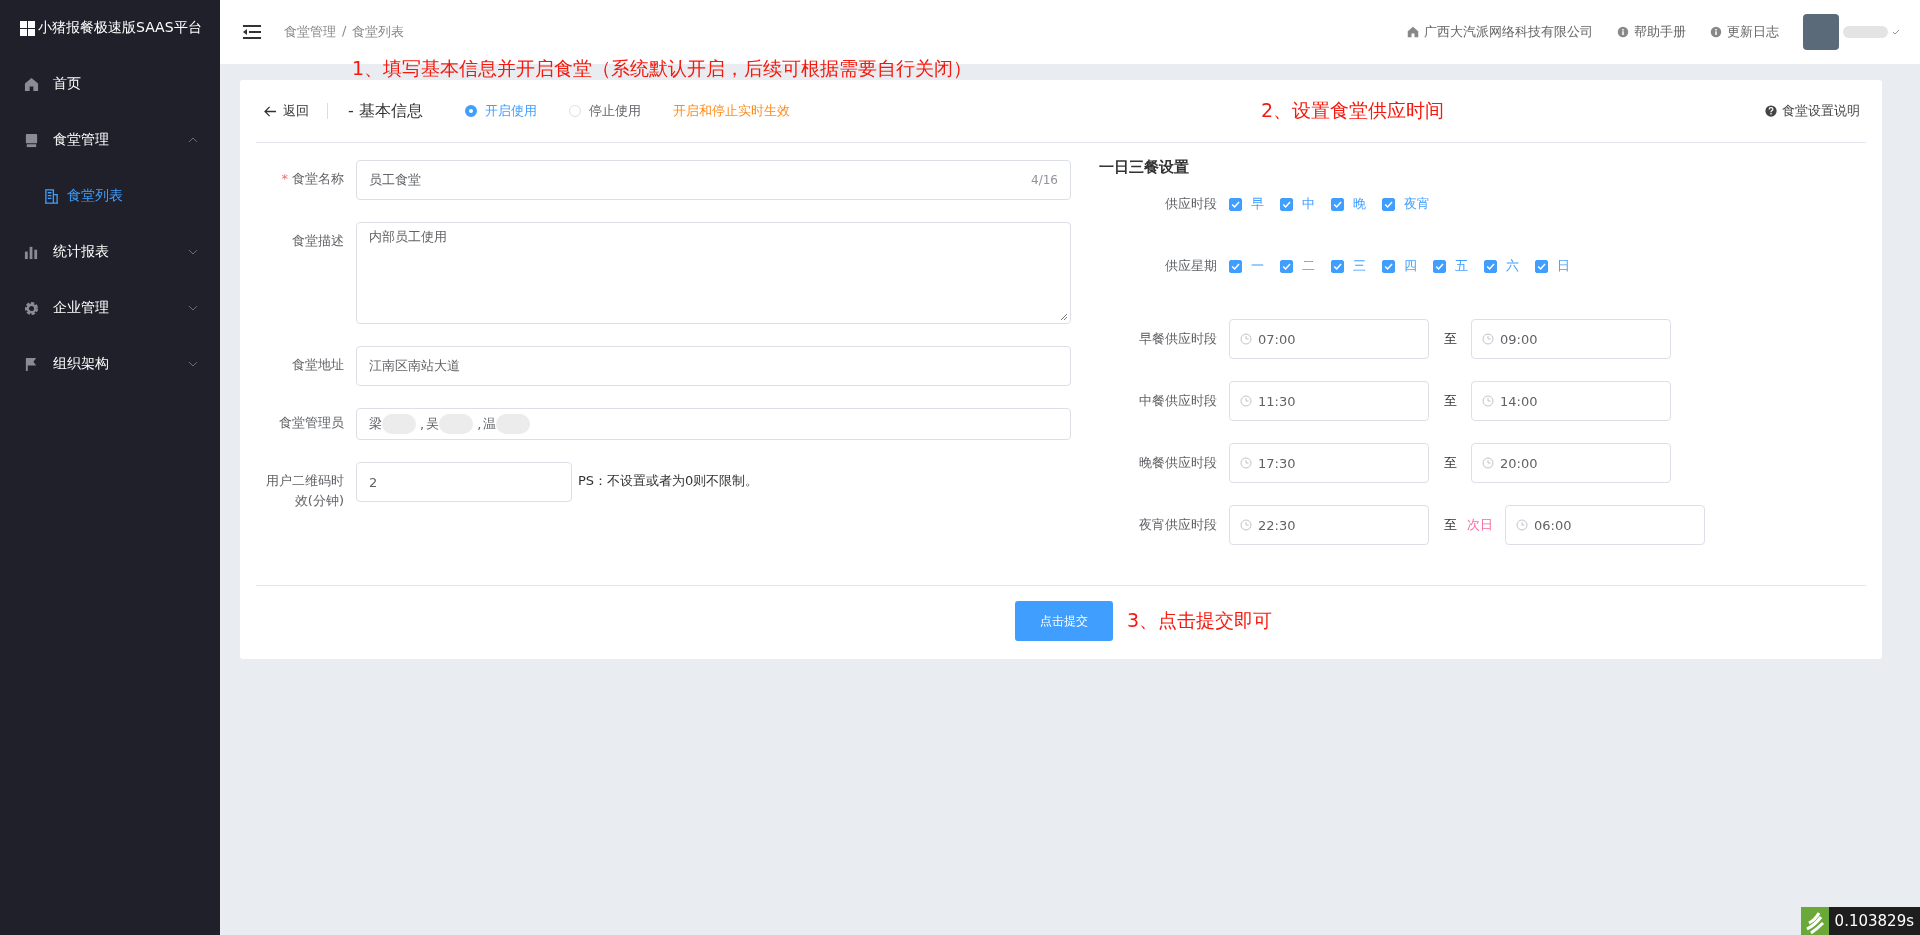 This screenshot has height=935, width=1920. Describe the element at coordinates (385, 111) in the screenshot. I see `section-title: - 基本信息` at that location.